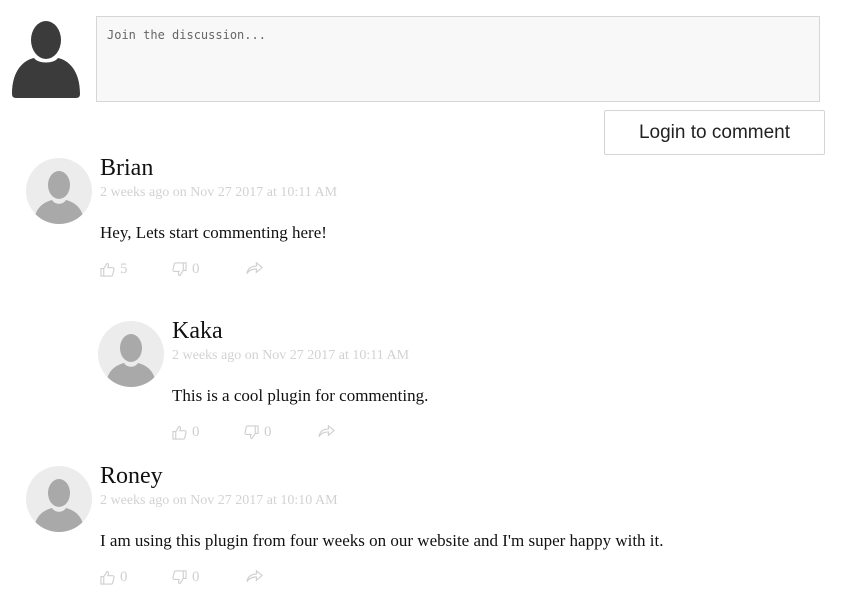  I want to click on comment-author: Brian, so click(126, 168).